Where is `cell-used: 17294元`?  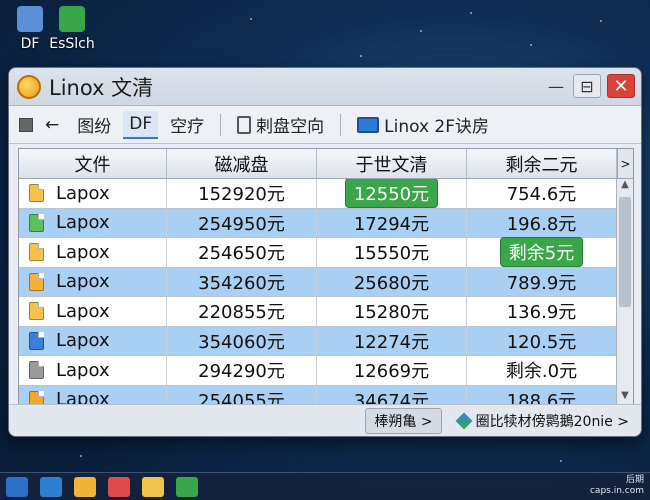
cell-used: 17294元 is located at coordinates (392, 222).